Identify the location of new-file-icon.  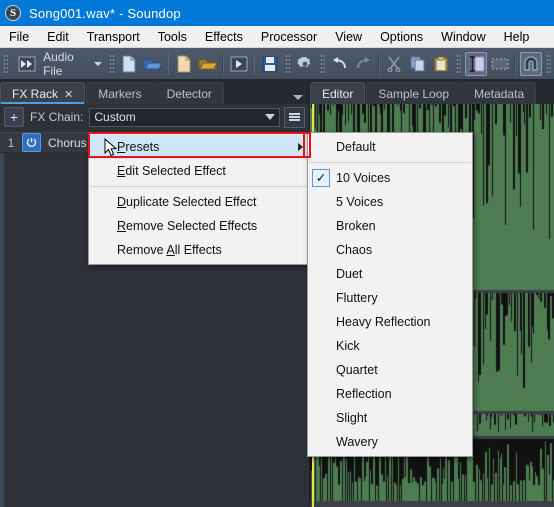
(129, 64).